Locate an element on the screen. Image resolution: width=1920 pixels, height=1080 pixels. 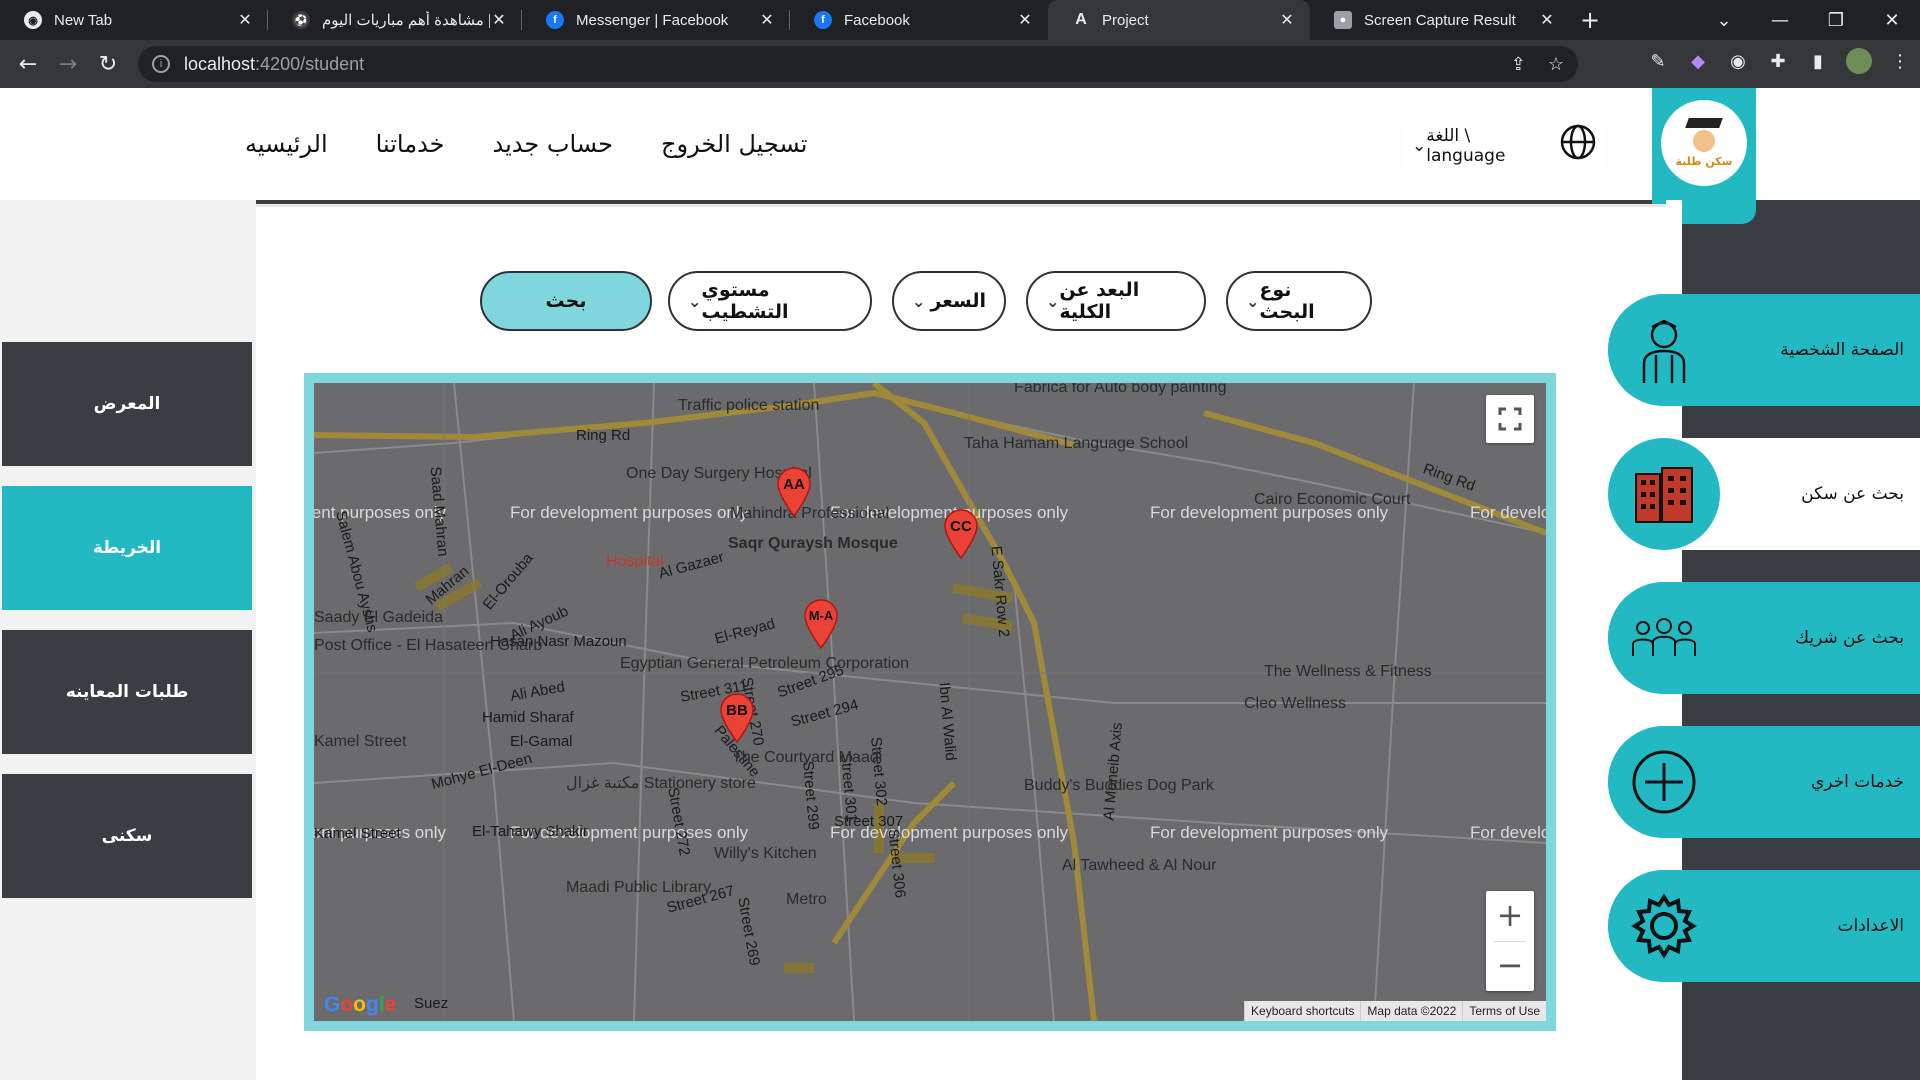
browser-tab-project: A Project ✕ is located at coordinates (1179, 20).